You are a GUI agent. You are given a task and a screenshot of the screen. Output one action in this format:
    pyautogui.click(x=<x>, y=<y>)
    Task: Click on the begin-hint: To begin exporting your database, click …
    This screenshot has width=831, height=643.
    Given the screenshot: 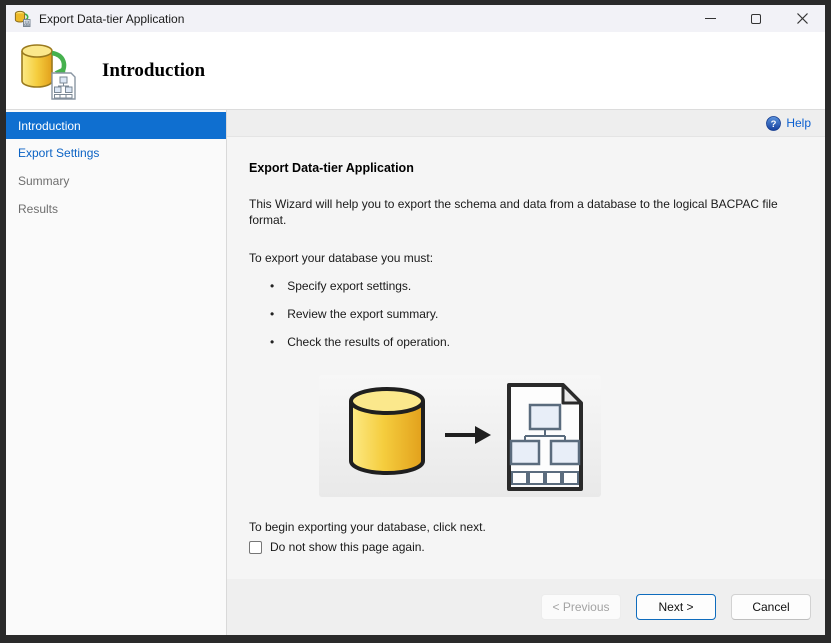 What is the action you would take?
    pyautogui.click(x=367, y=527)
    